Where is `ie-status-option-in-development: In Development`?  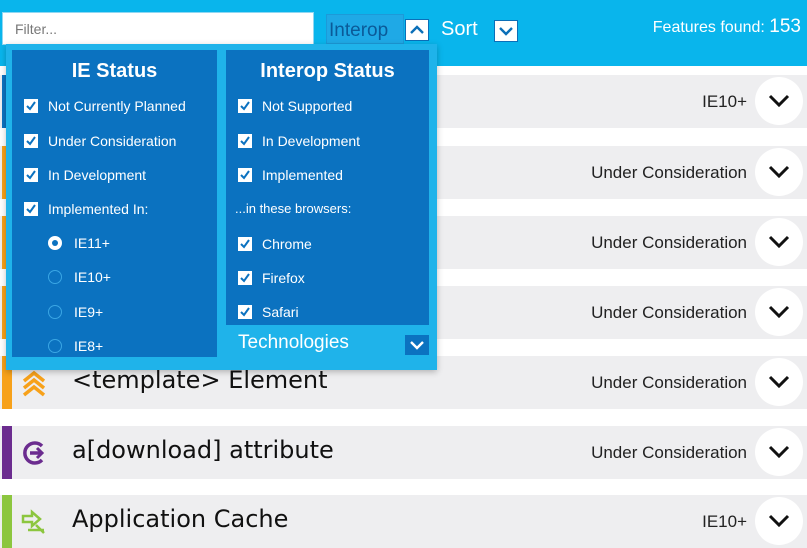
ie-status-option-in-development: In Development is located at coordinates (85, 175).